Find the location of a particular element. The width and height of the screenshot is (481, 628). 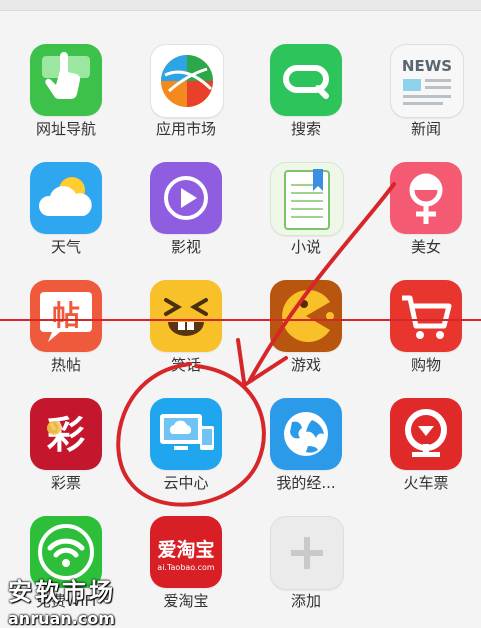

taobao-subtext: ai.Taobao.com is located at coordinates (186, 567).